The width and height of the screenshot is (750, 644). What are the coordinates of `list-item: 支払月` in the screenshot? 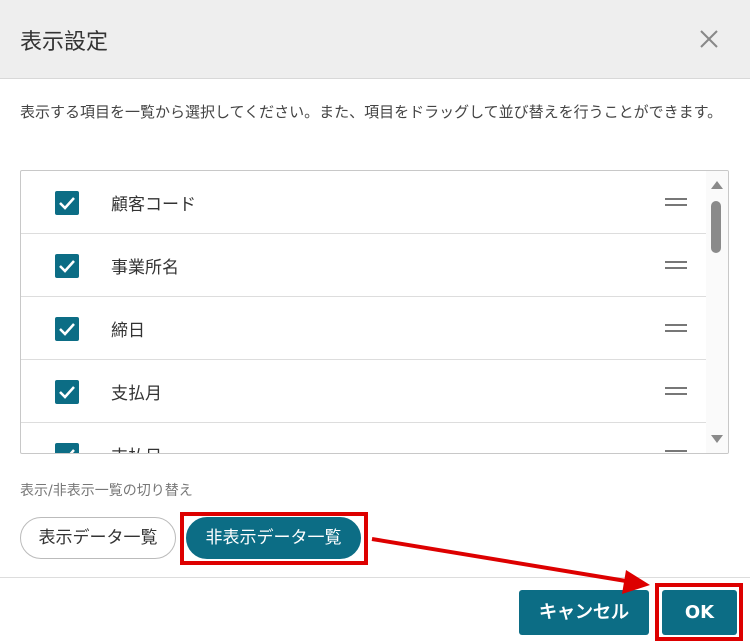 It's located at (364, 391).